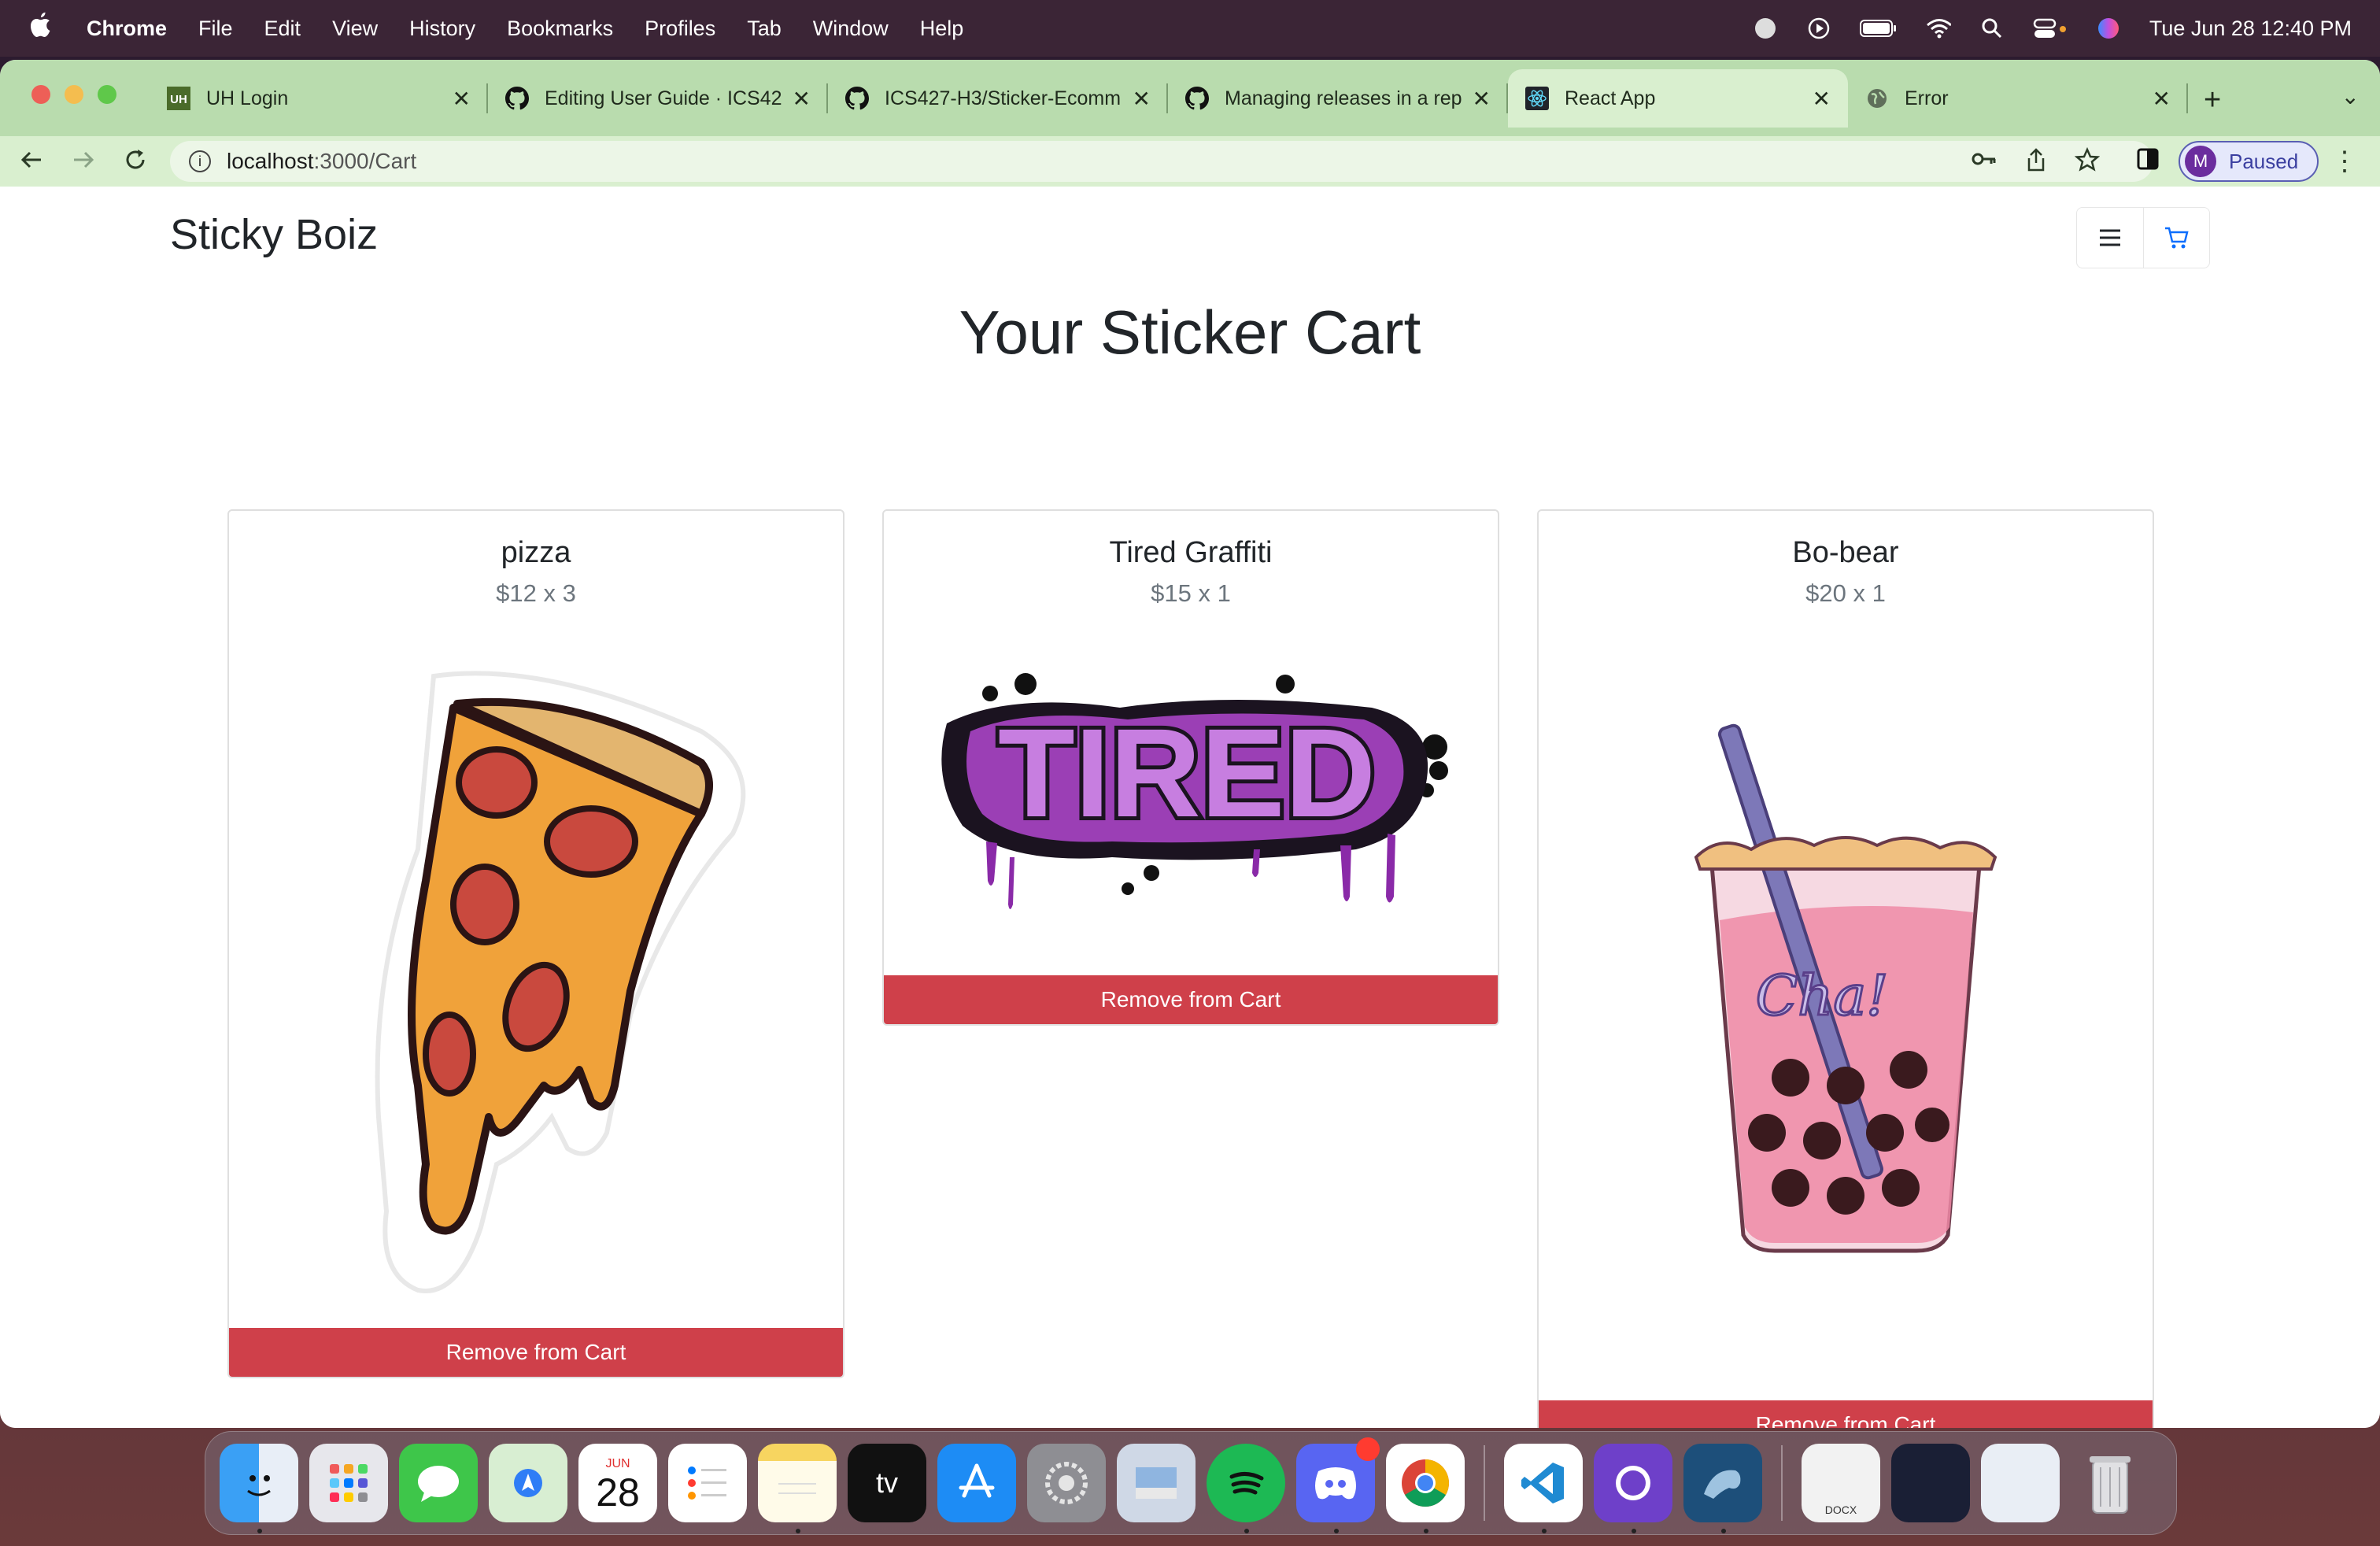 Image resolution: width=2380 pixels, height=1546 pixels. What do you see at coordinates (536, 593) in the screenshot?
I see `item-price: $12 x 3` at bounding box center [536, 593].